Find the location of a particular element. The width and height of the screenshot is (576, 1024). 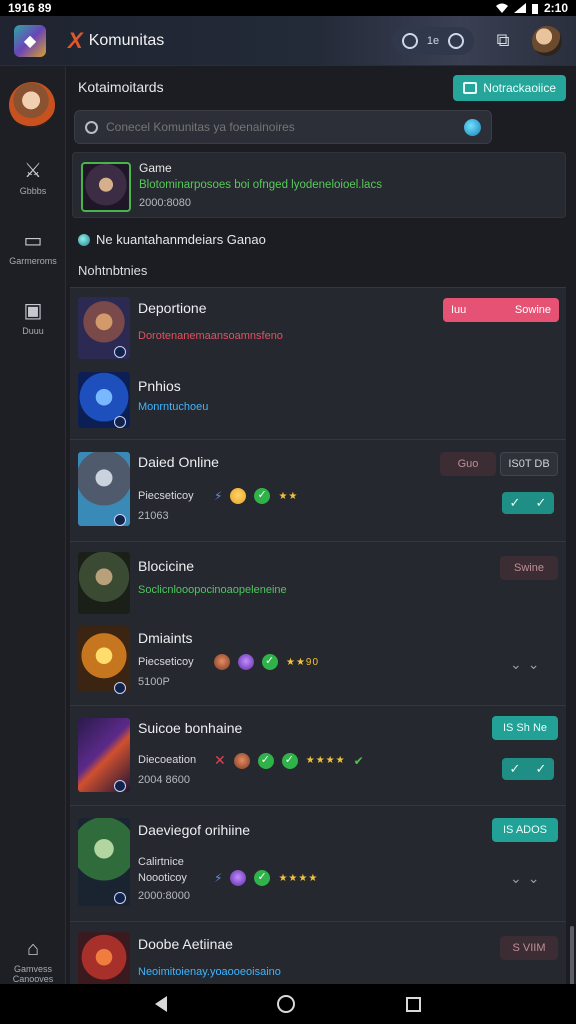

reaction-row: ⚡ ★★★★ is located at coordinates (266, 878).